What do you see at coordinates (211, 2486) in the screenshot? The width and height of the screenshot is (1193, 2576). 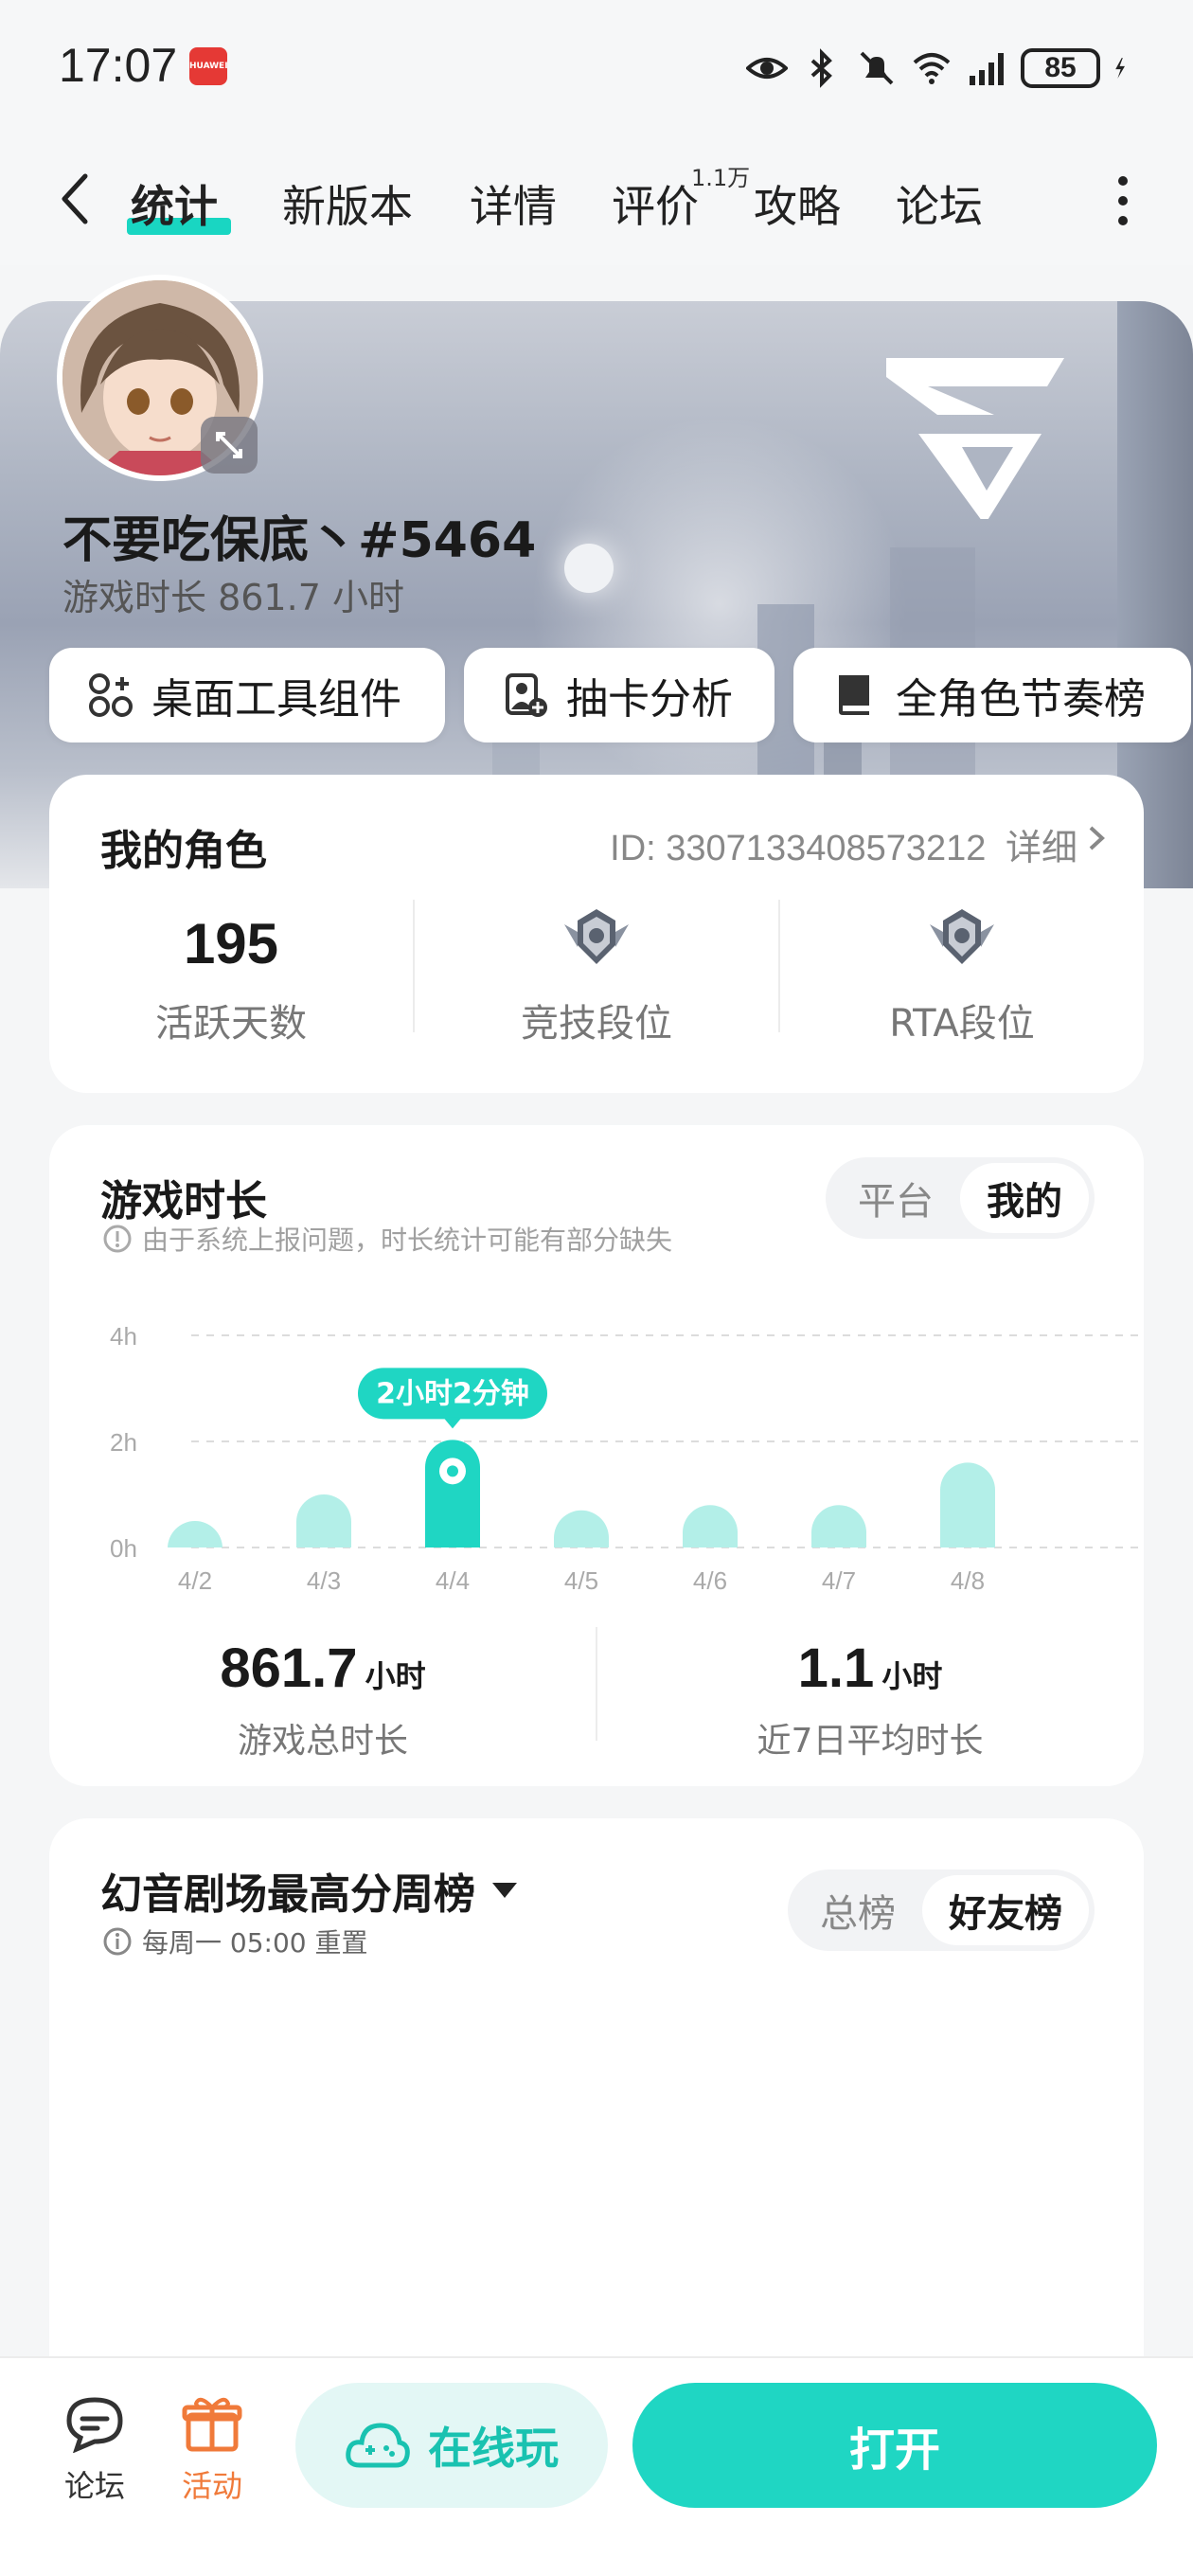 I see `activity-nav-label: 活动` at bounding box center [211, 2486].